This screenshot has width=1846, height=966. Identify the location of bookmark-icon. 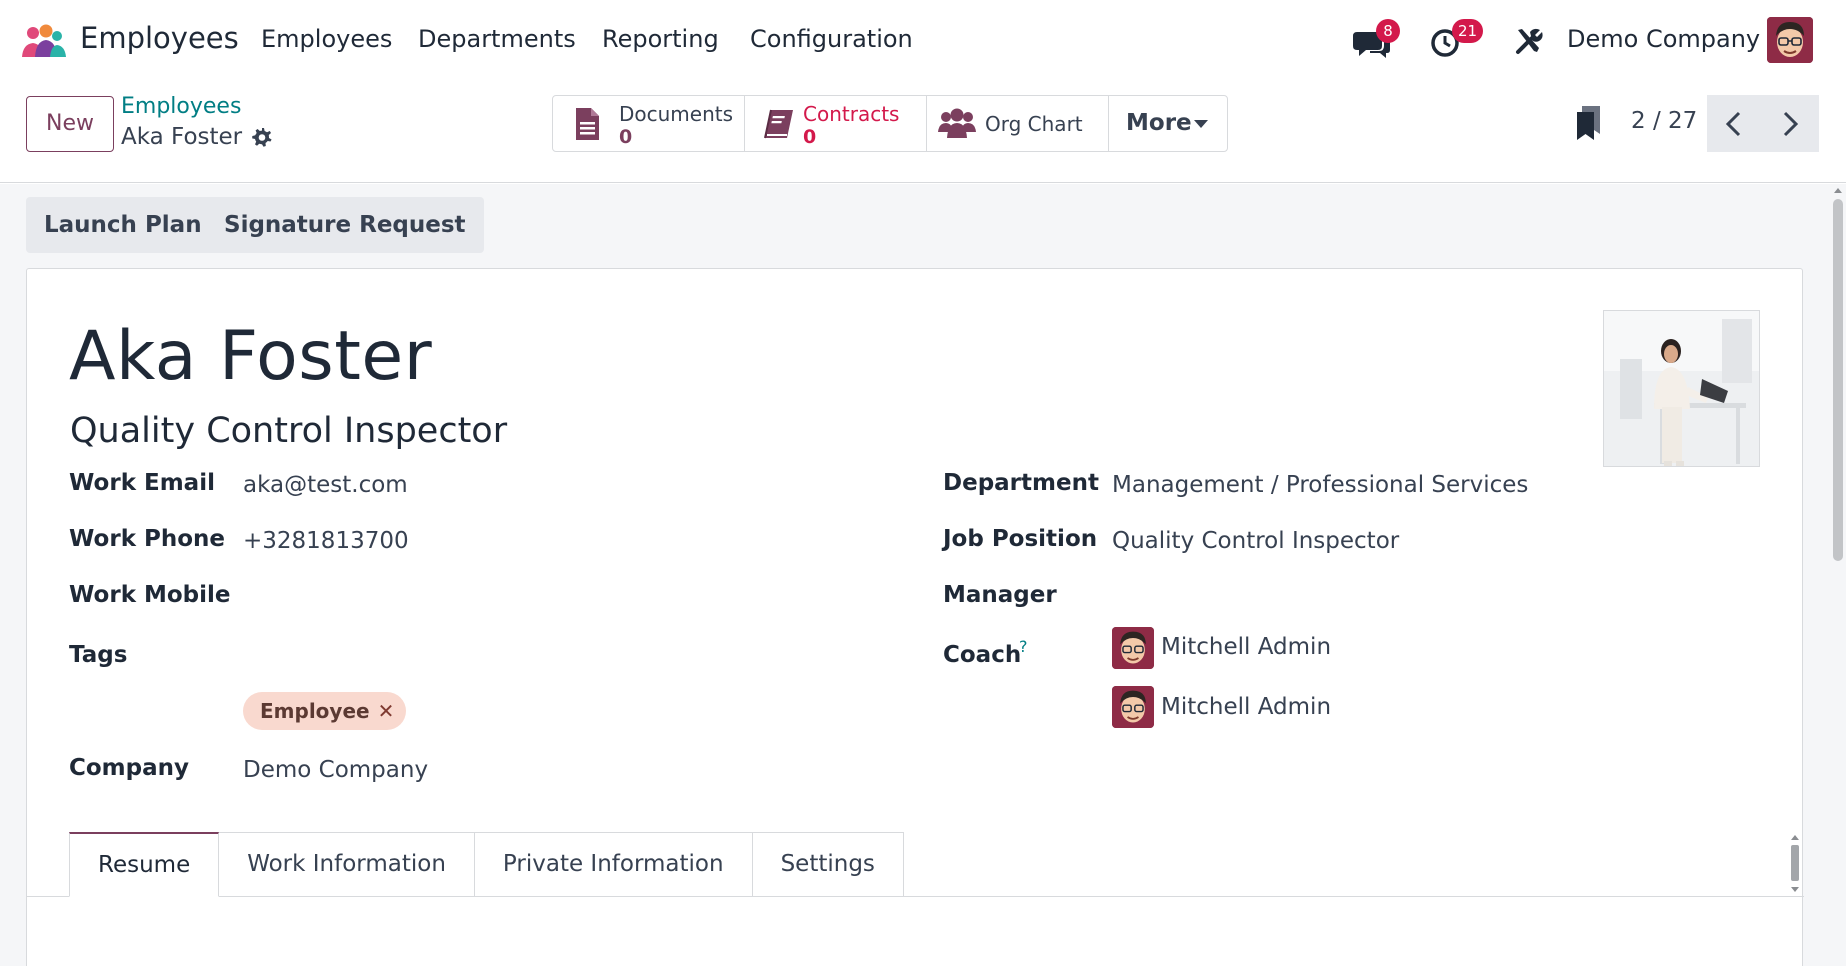
(1590, 123).